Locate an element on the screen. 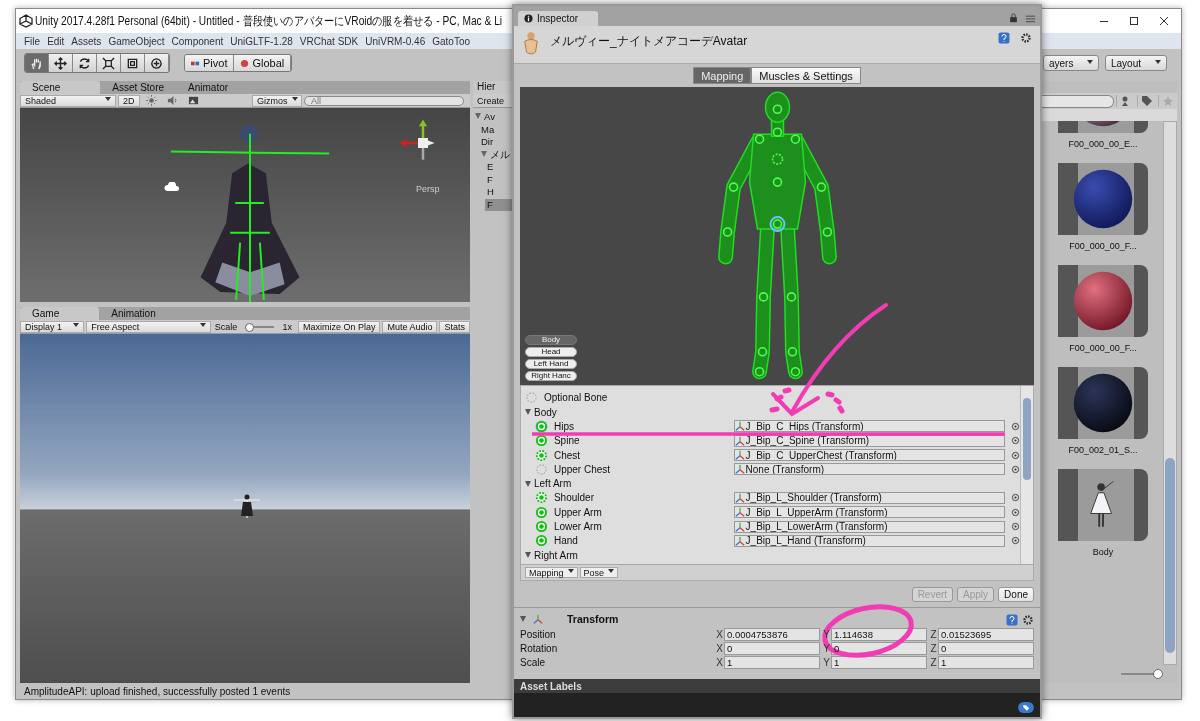 Image resolution: width=1200 pixels, height=721 pixels. component-title: Transform is located at coordinates (593, 619).